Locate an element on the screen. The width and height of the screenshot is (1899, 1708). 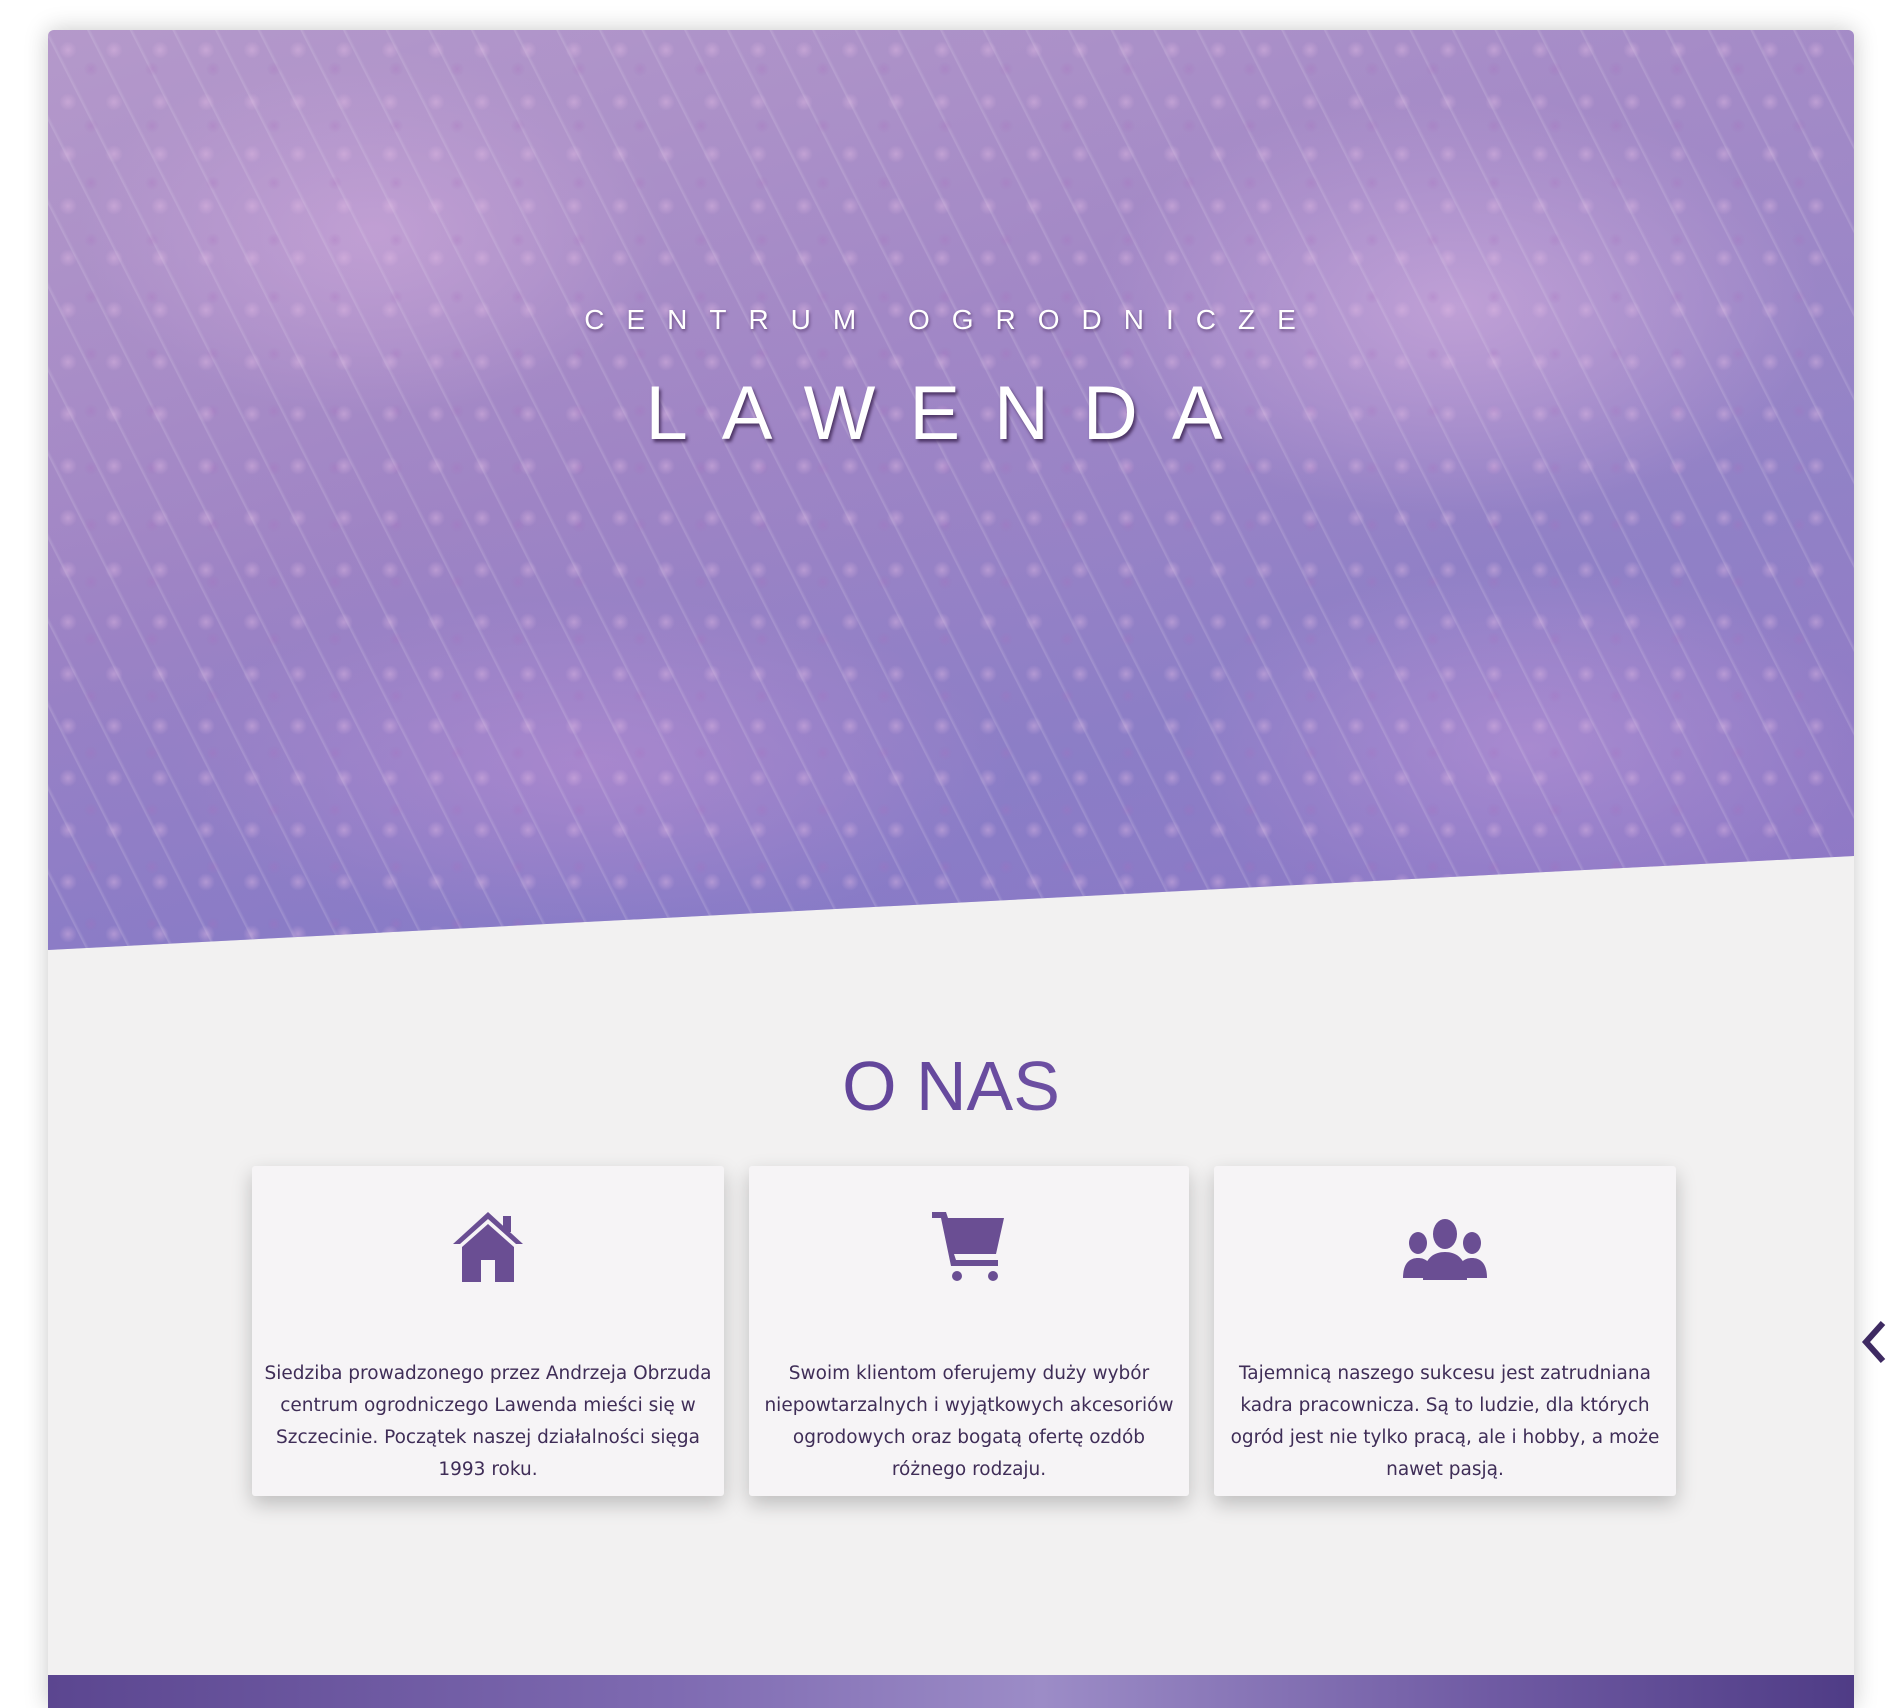
hero-title: LAWENDA is located at coordinates (951, 413).